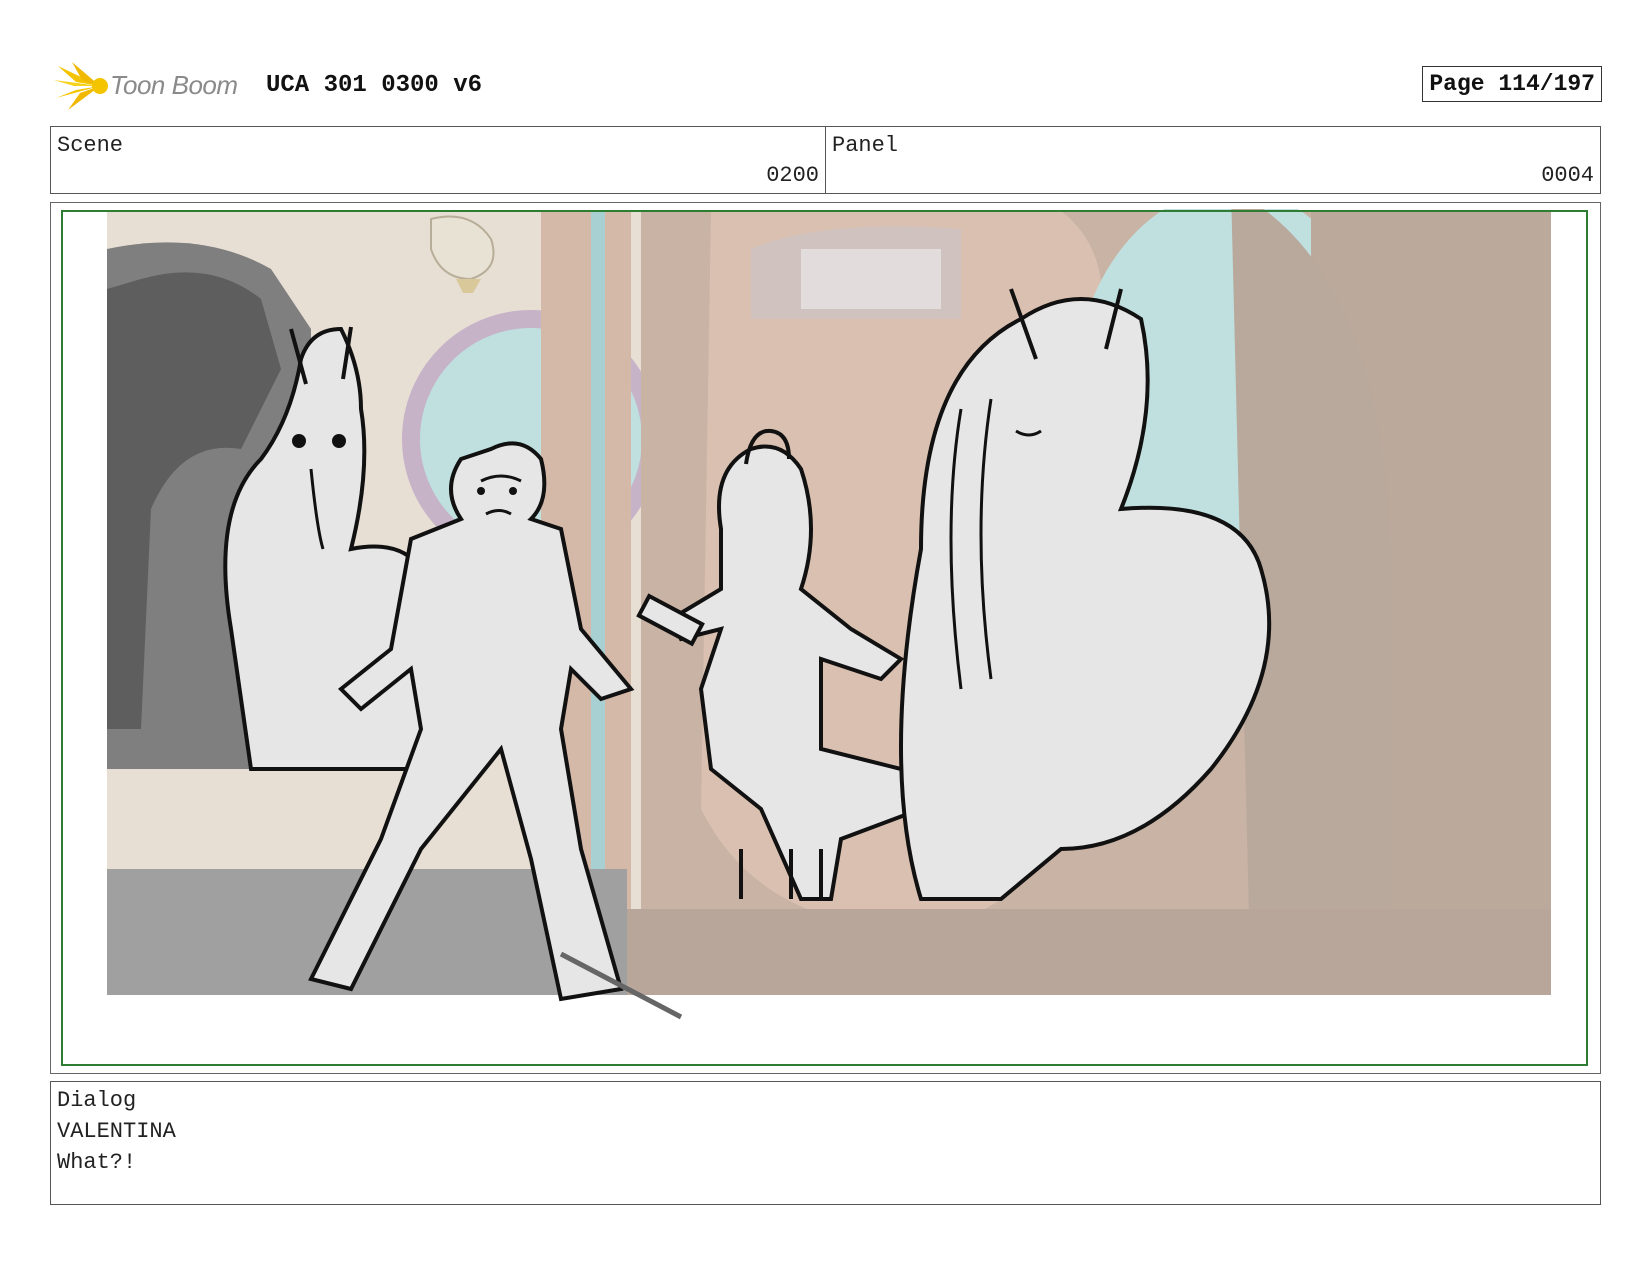 The width and height of the screenshot is (1648, 1276). I want to click on page-number: Page 114/197, so click(1512, 84).